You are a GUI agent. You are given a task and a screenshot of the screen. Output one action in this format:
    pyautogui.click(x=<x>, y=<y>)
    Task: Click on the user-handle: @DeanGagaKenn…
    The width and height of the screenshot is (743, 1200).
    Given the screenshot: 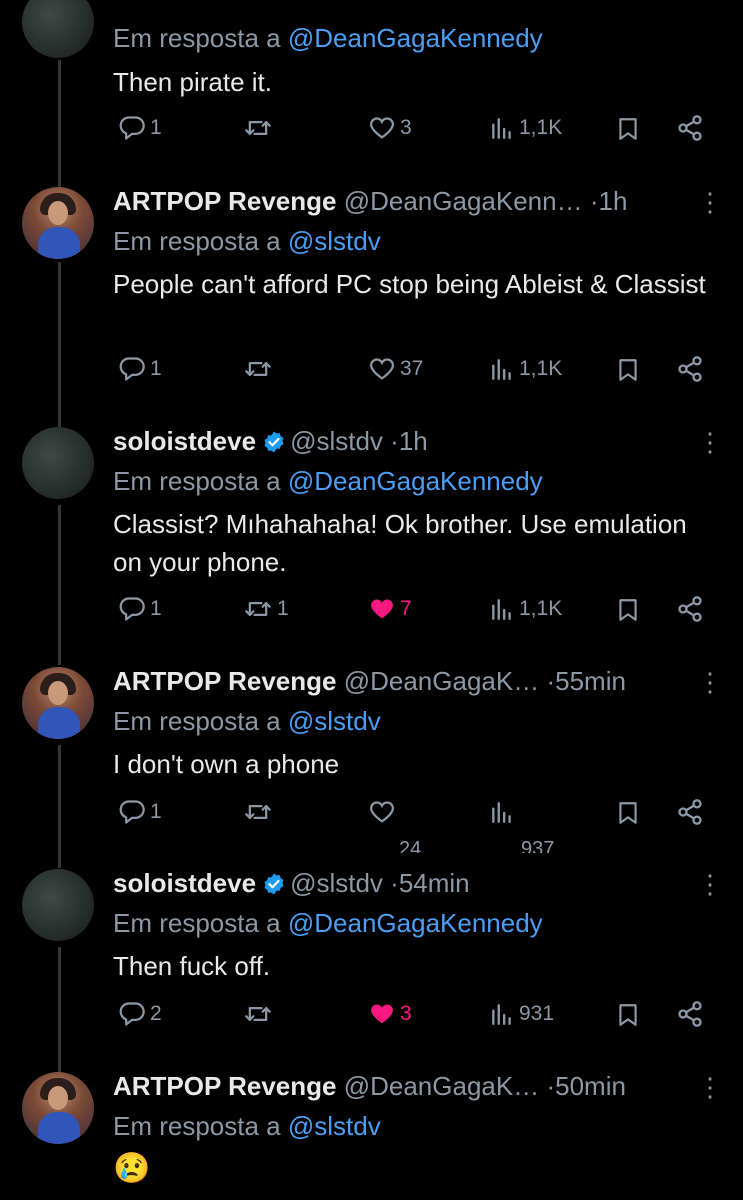 What is the action you would take?
    pyautogui.click(x=463, y=201)
    